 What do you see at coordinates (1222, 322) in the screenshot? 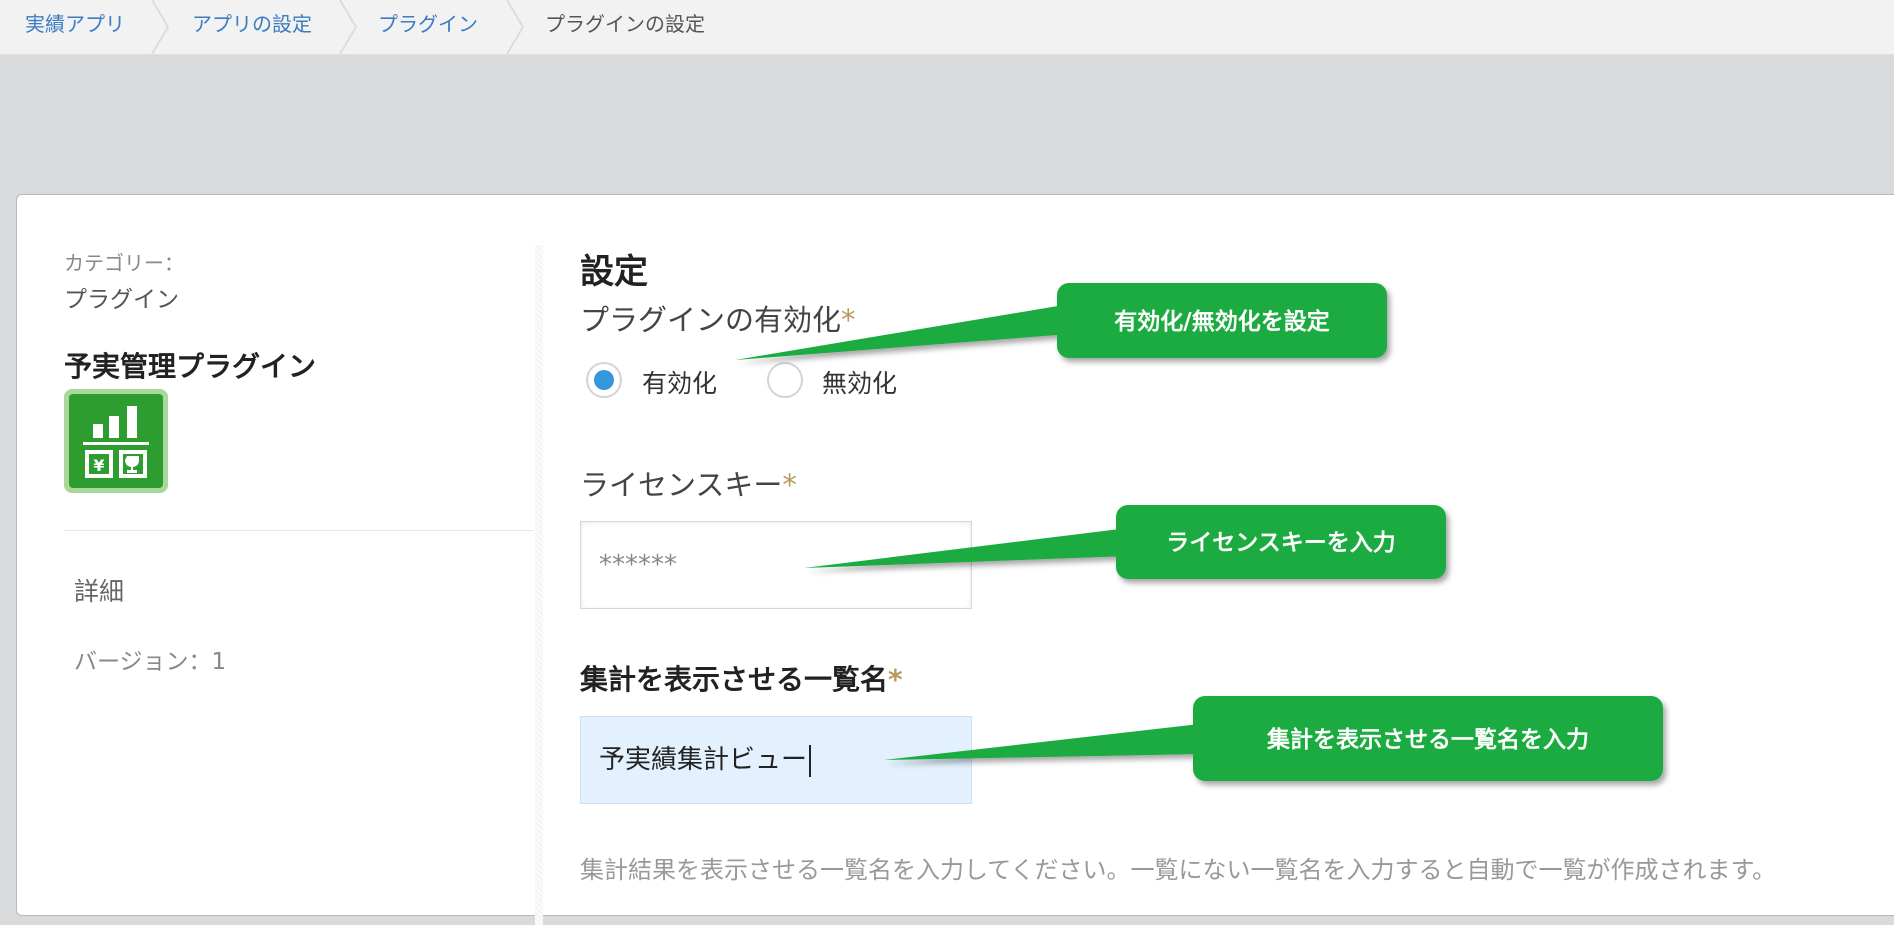
I see `callout-enable-text: 有効化/無効化を設定` at bounding box center [1222, 322].